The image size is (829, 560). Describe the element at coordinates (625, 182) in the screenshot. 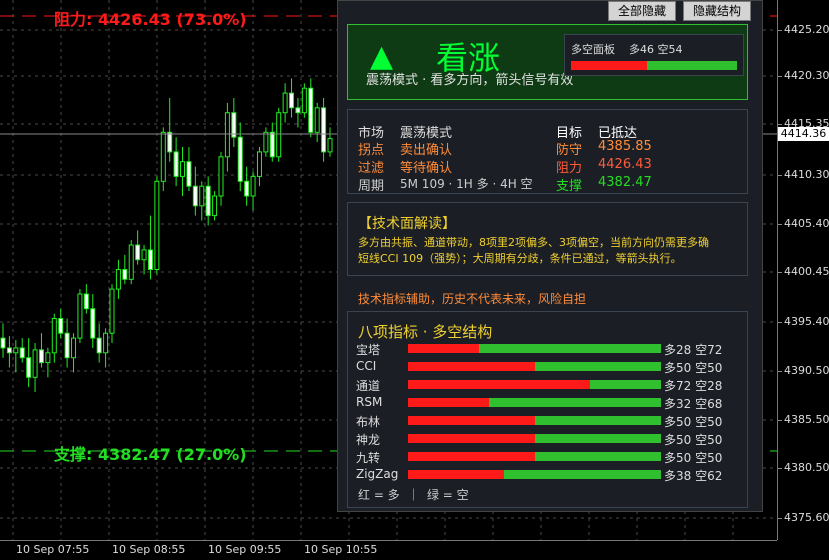

I see `support-status-value: 4382.47` at that location.